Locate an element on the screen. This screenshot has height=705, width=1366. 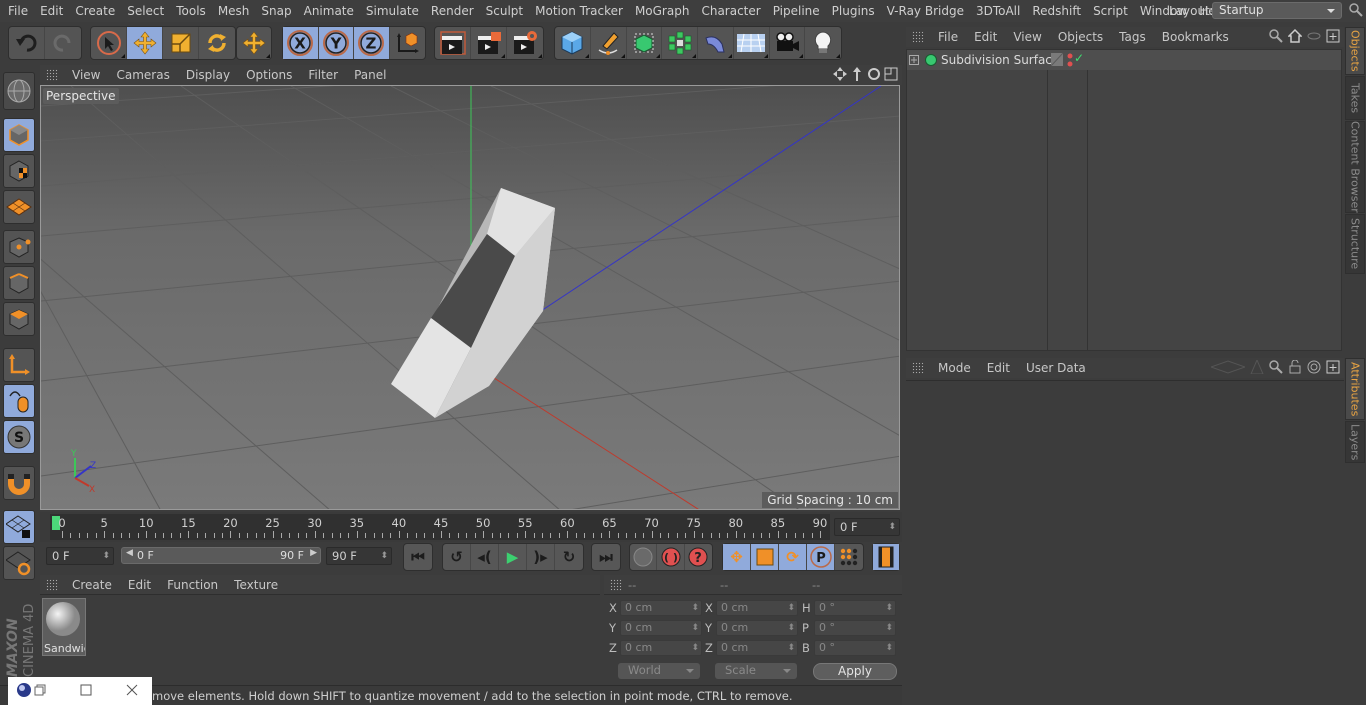
model-mode-button is located at coordinates (19, 135).